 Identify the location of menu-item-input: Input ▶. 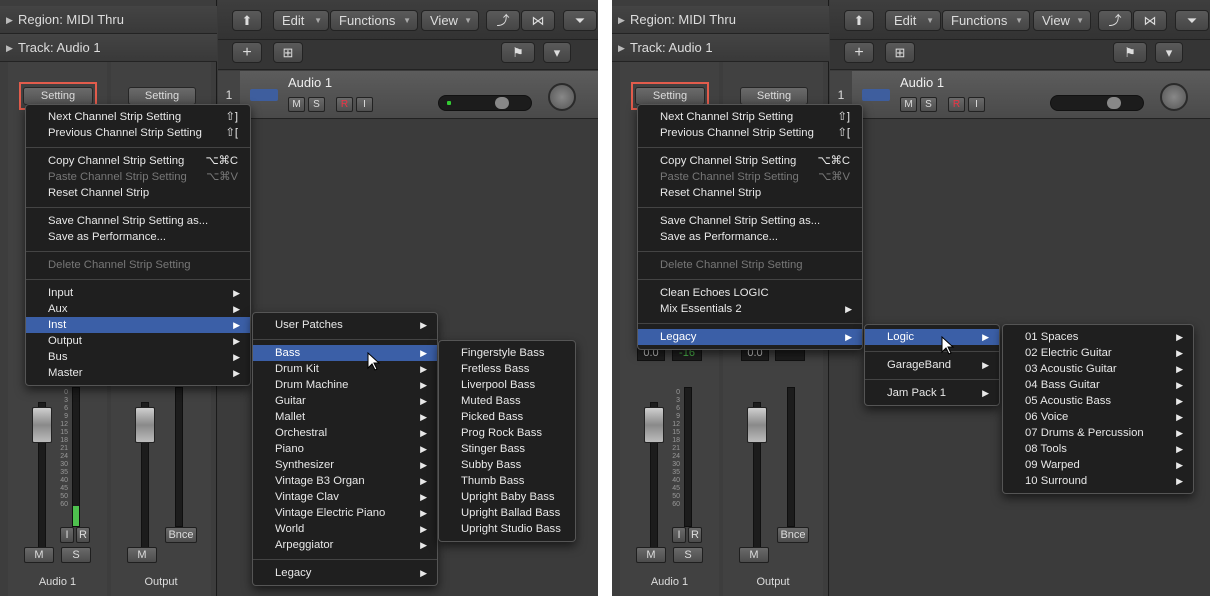
(138, 293).